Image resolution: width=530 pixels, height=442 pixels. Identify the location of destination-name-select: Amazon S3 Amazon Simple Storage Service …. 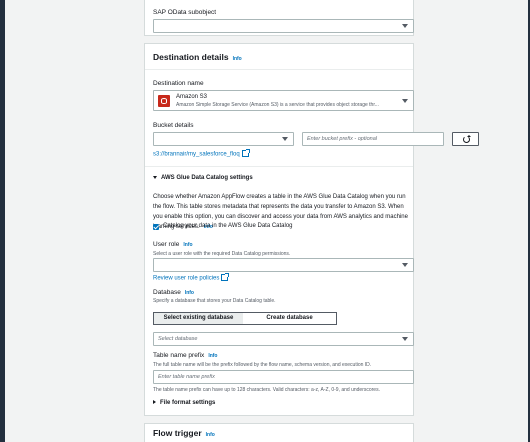
(283, 100).